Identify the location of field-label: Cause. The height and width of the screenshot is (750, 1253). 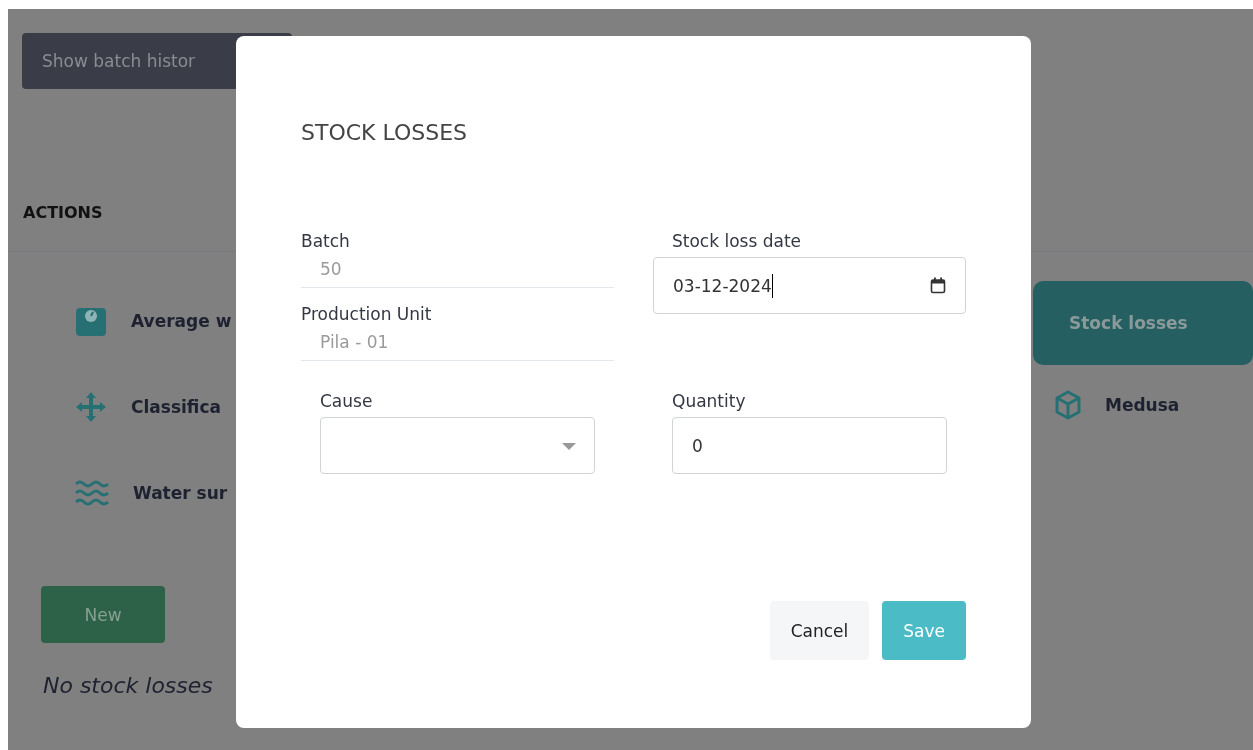
(347, 401).